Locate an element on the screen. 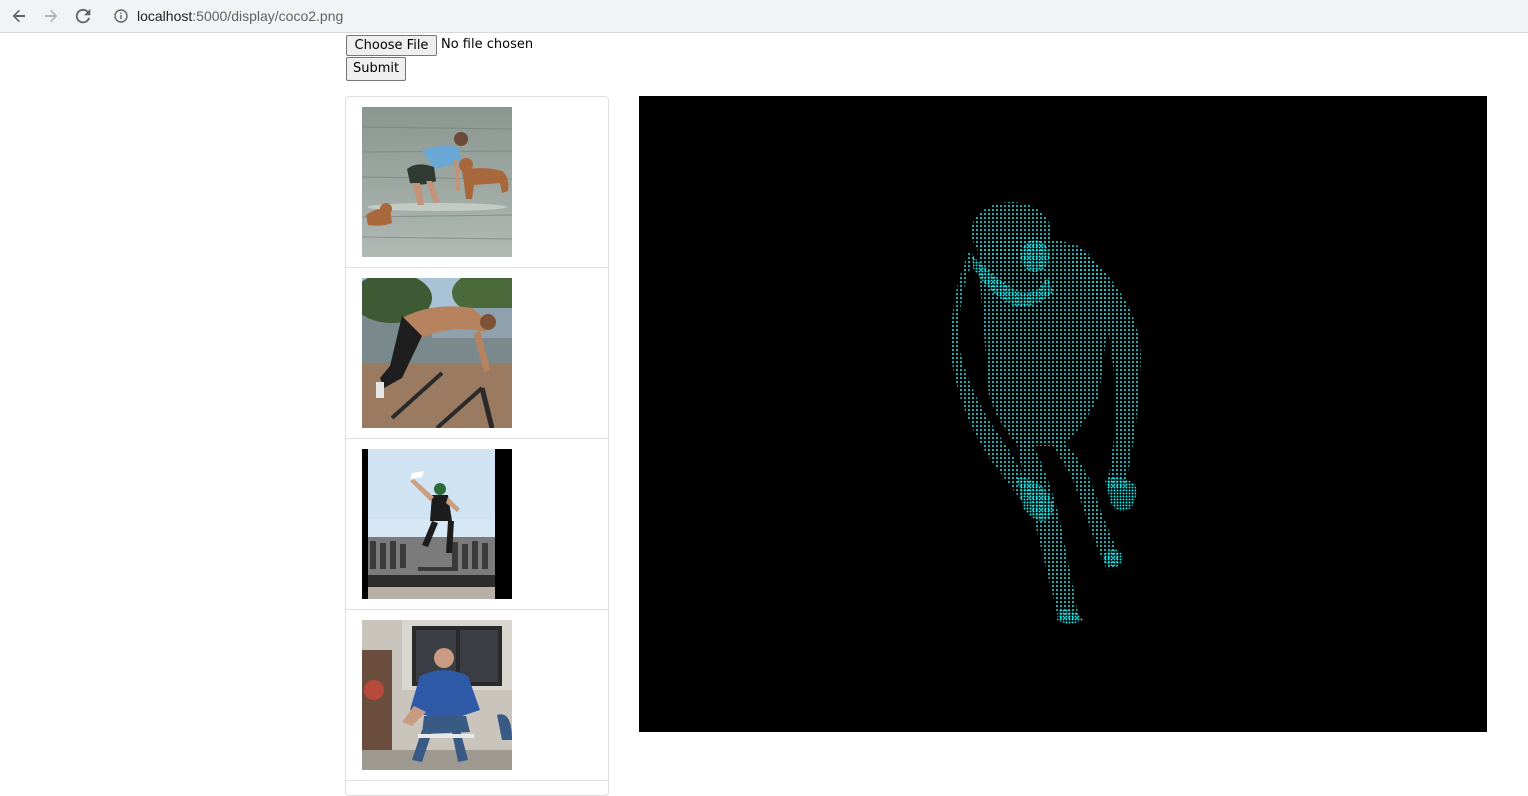 Image resolution: width=1528 pixels, height=796 pixels. url-path: :5000/display/coco2.png is located at coordinates (268, 16).